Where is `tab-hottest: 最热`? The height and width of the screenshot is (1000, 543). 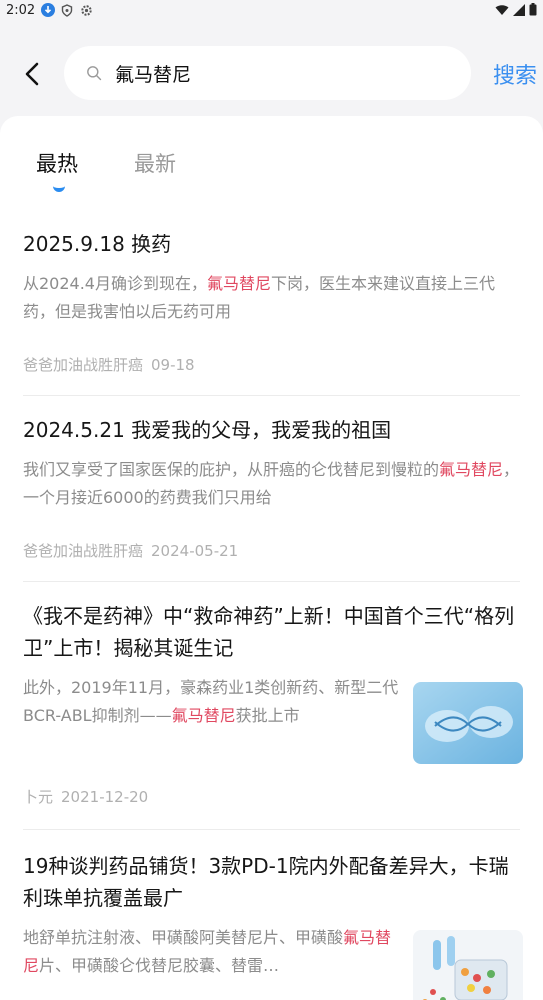 tab-hottest: 最热 is located at coordinates (57, 163).